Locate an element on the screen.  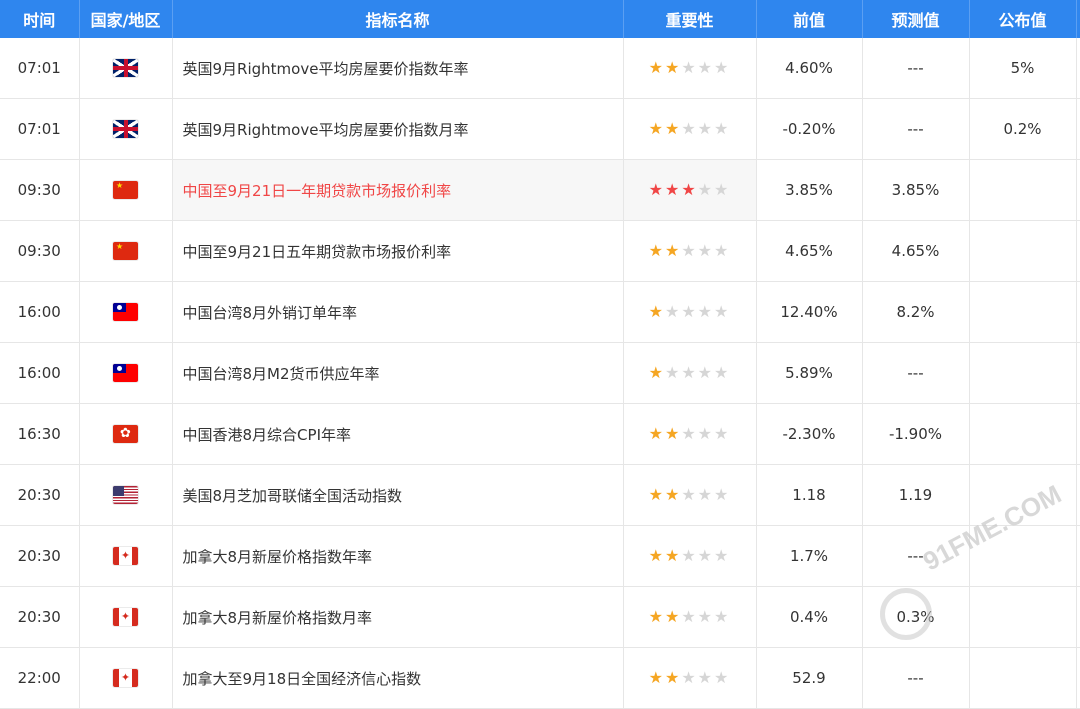
time-cell: 16:00 is located at coordinates (40, 312).